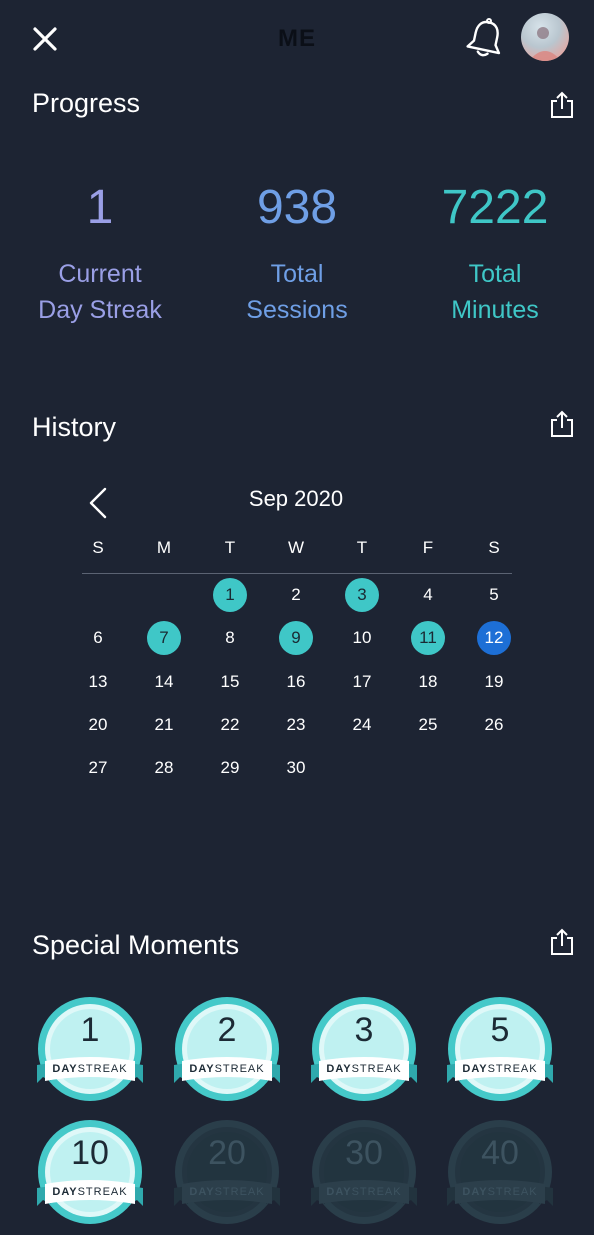 Image resolution: width=594 pixels, height=1235 pixels. Describe the element at coordinates (494, 638) in the screenshot. I see `calendar-day: 12` at that location.